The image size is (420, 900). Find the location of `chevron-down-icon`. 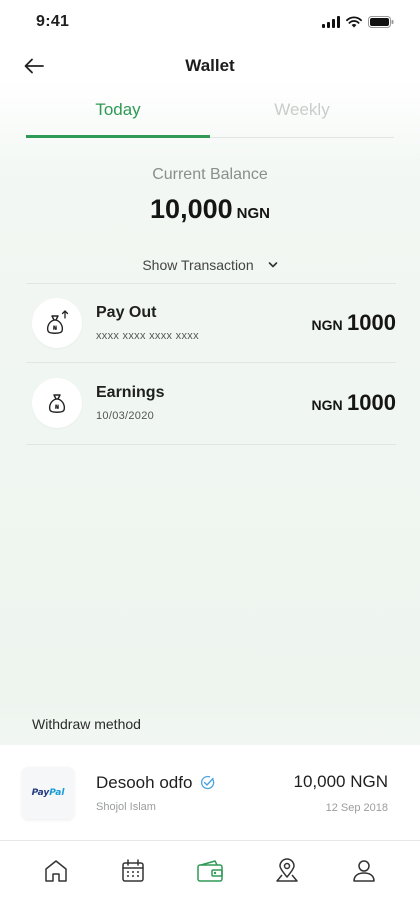

chevron-down-icon is located at coordinates (272, 265).